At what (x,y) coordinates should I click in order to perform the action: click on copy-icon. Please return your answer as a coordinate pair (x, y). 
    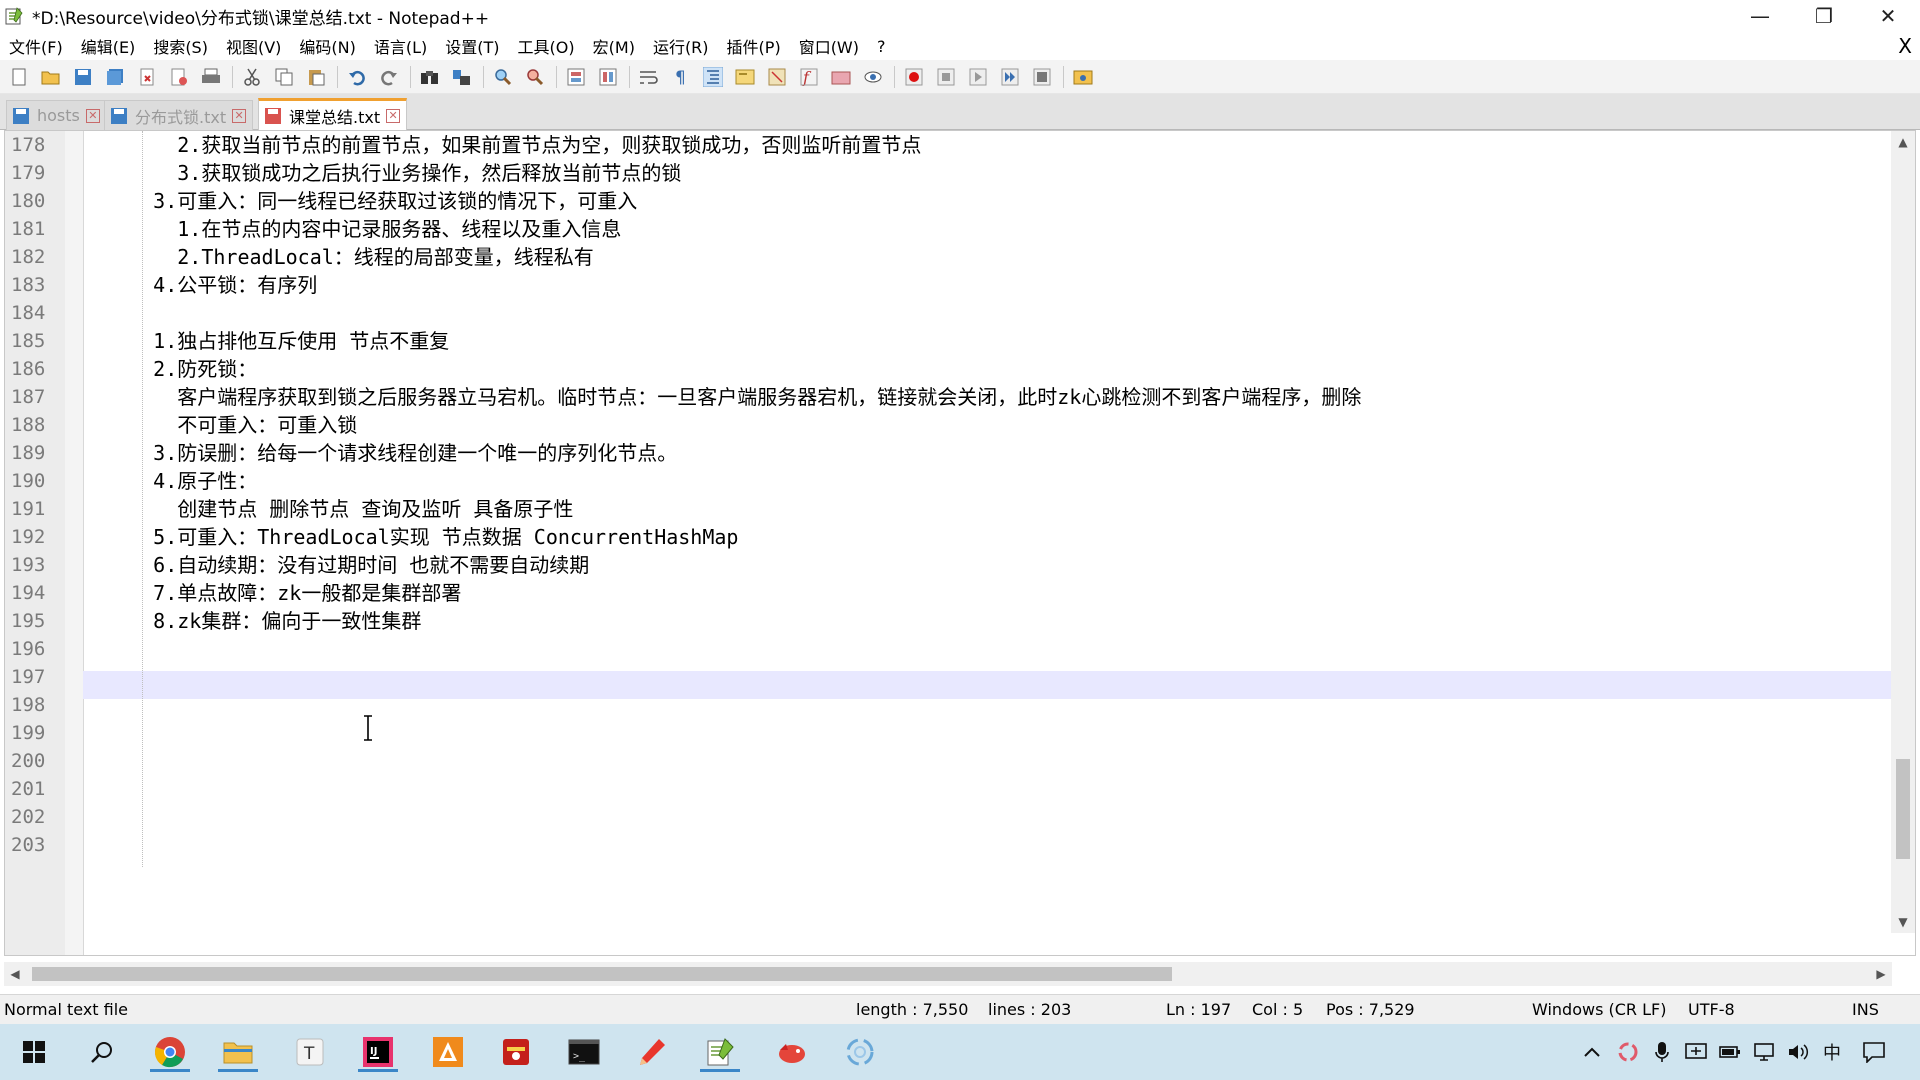
    Looking at the image, I should click on (284, 77).